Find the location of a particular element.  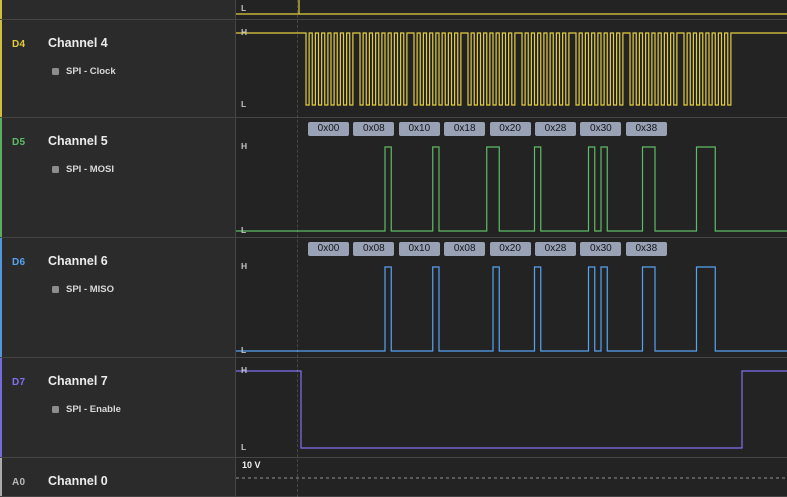

analyzer-row: SPI - MOSI is located at coordinates (83, 169).